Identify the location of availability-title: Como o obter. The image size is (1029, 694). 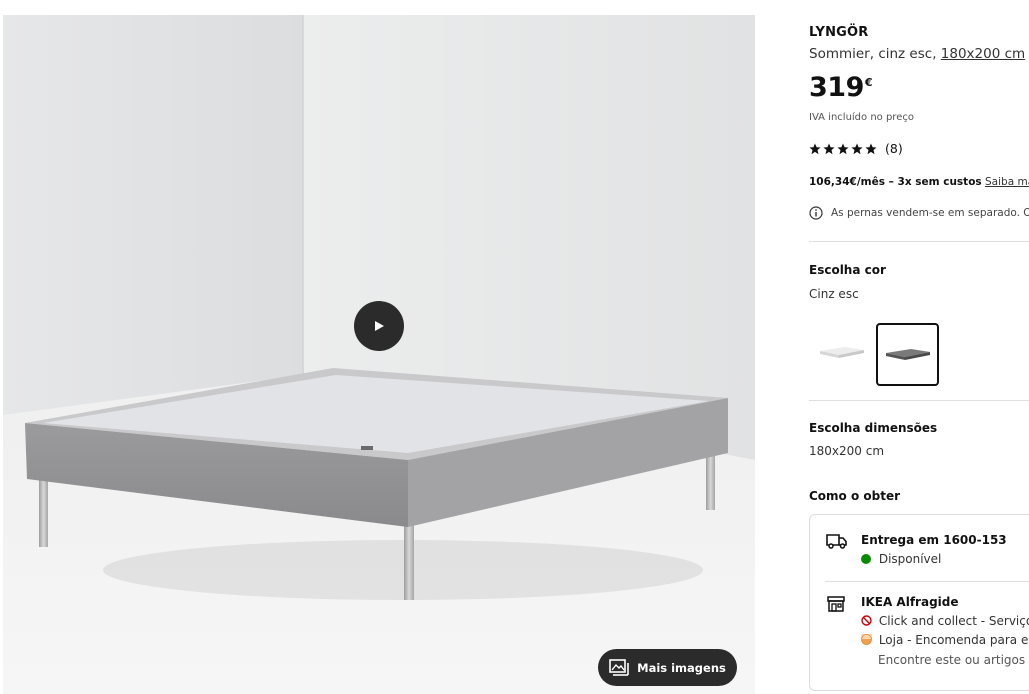
(855, 496).